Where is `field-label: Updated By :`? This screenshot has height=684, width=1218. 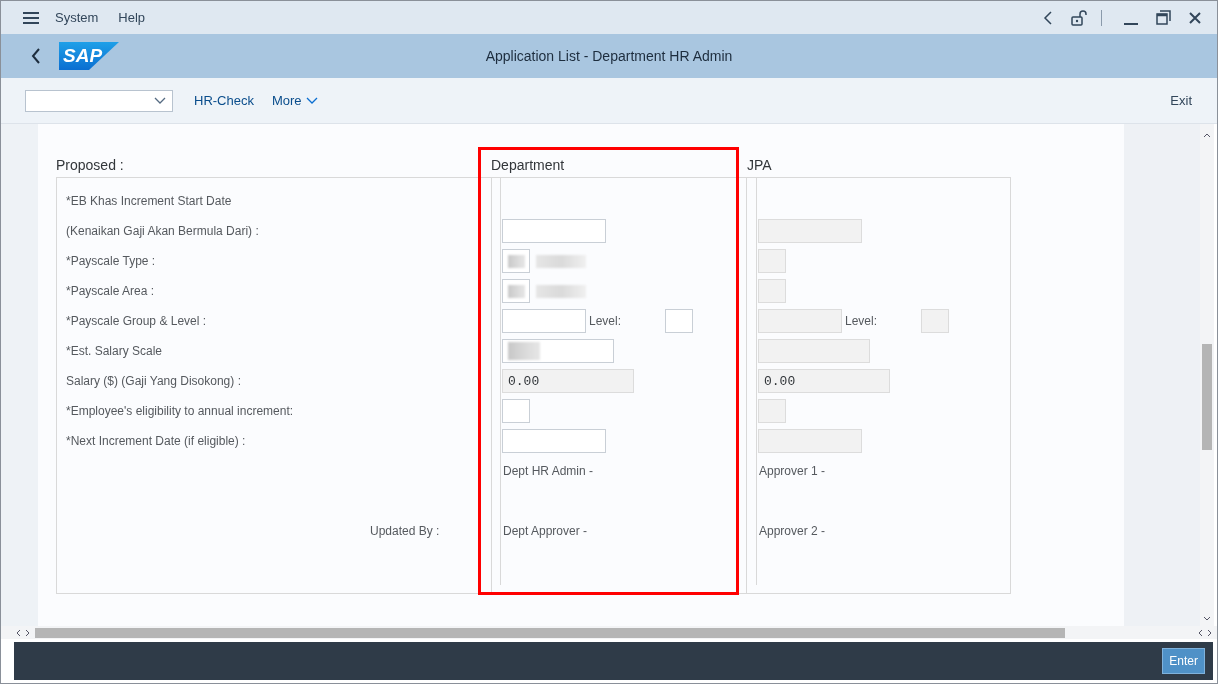
field-label: Updated By : is located at coordinates (405, 531).